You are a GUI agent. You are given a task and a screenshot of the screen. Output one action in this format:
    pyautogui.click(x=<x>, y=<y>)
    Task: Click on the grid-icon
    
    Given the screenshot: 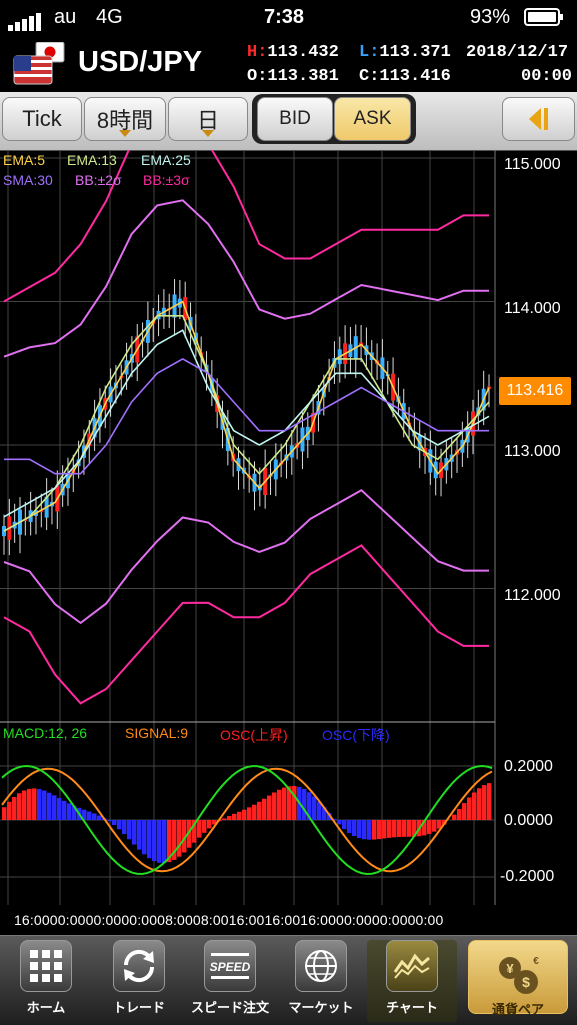 What is the action you would take?
    pyautogui.click(x=46, y=966)
    